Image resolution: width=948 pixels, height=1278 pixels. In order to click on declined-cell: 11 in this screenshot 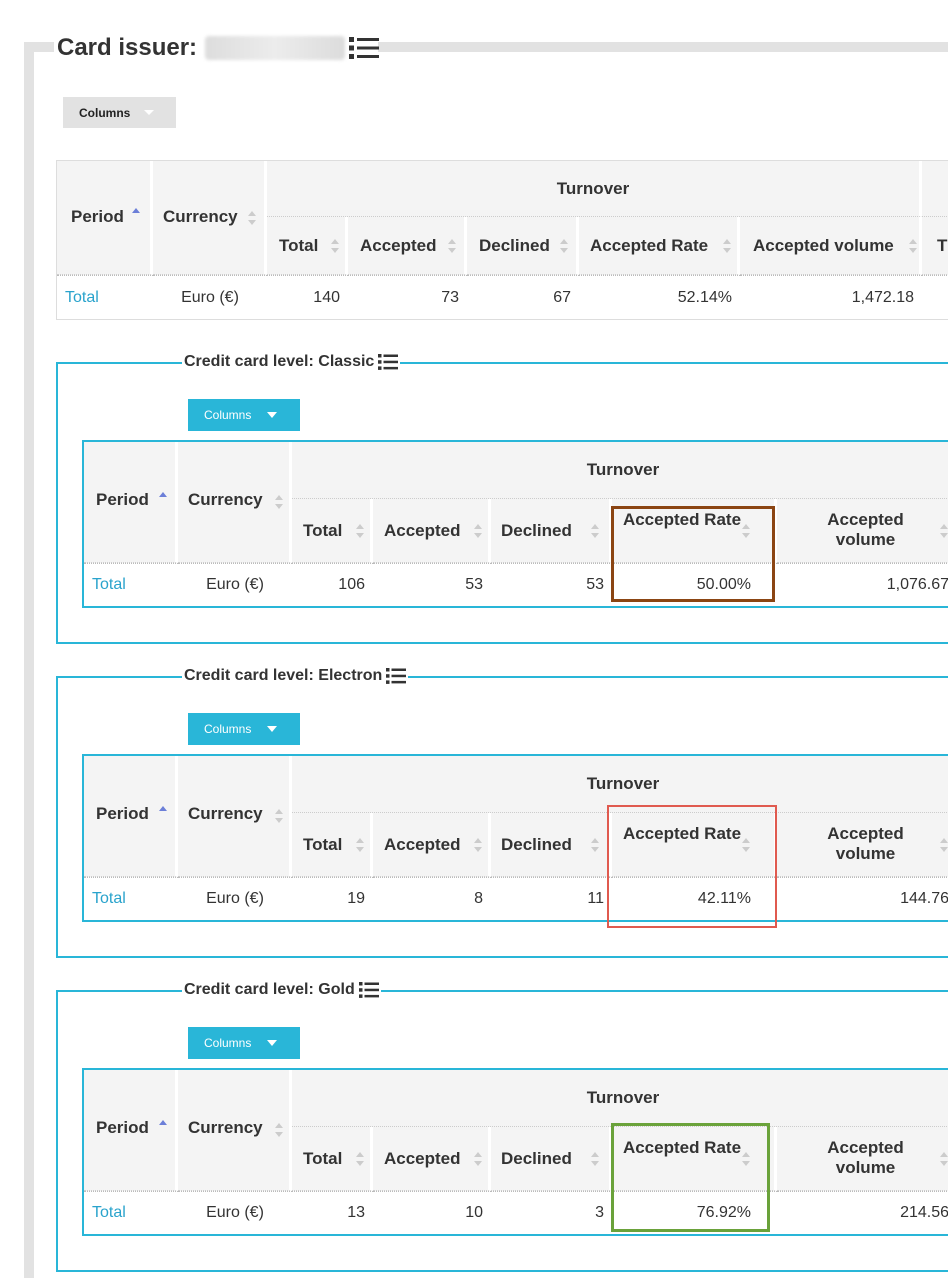, I will do `click(551, 898)`.